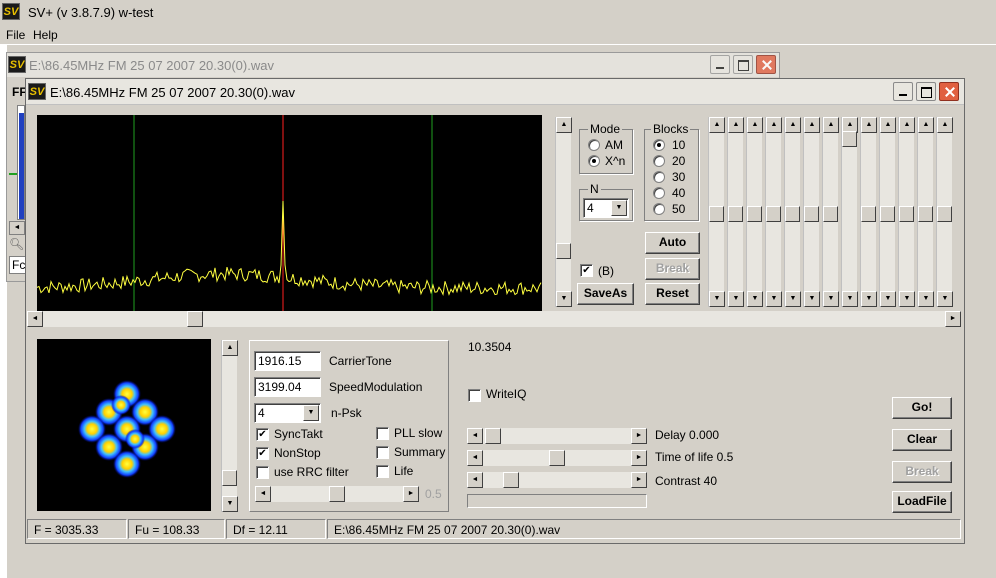  Describe the element at coordinates (615, 161) in the screenshot. I see `mode-label-xn: X^n` at that location.